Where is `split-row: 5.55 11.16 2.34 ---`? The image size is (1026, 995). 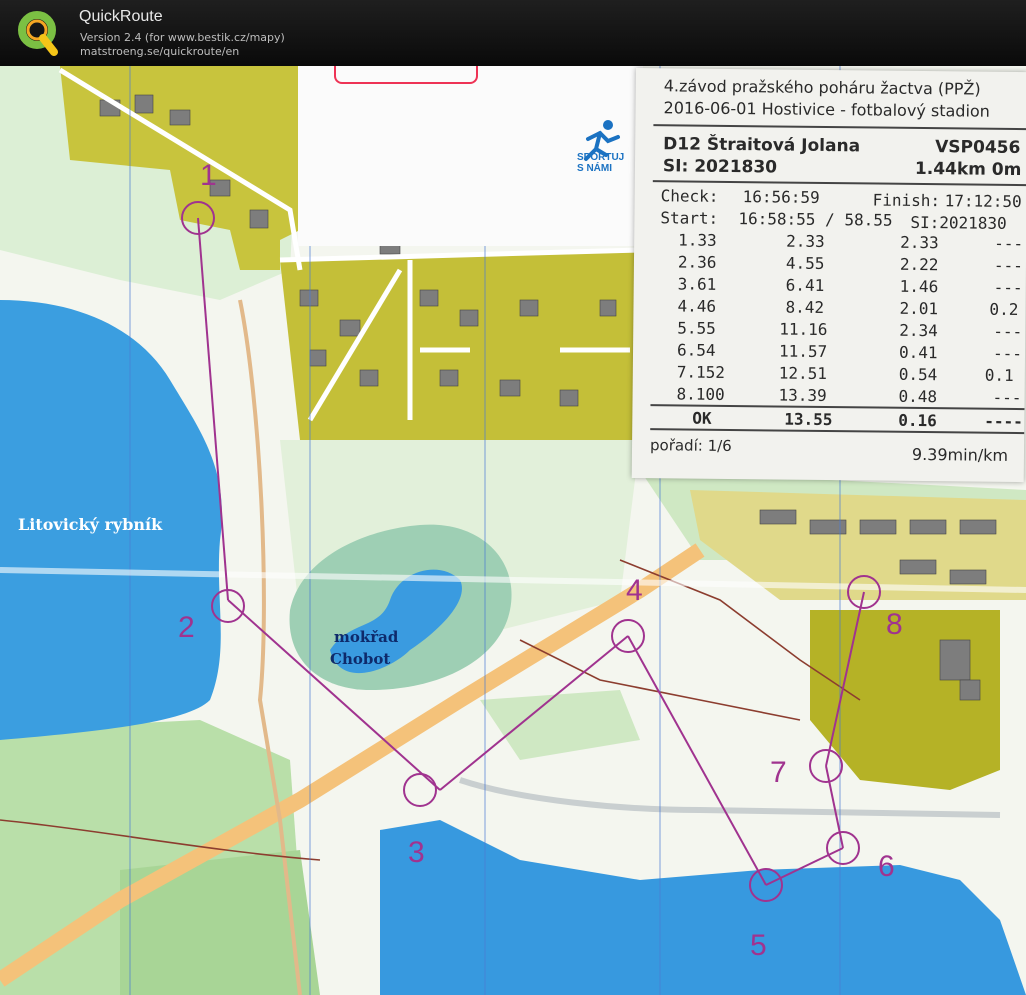 split-row: 5.55 11.16 2.34 --- is located at coordinates (829, 330).